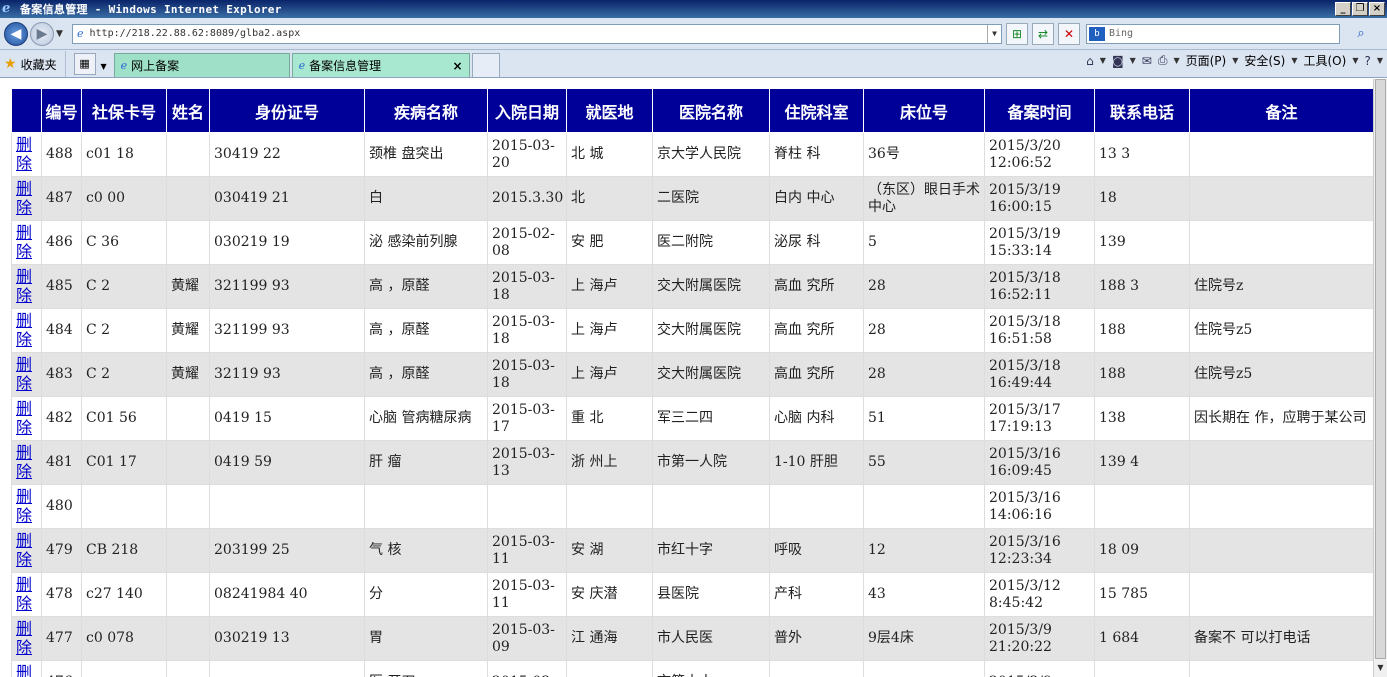  Describe the element at coordinates (1118, 61) in the screenshot. I see `feeds-icon: ◙` at that location.